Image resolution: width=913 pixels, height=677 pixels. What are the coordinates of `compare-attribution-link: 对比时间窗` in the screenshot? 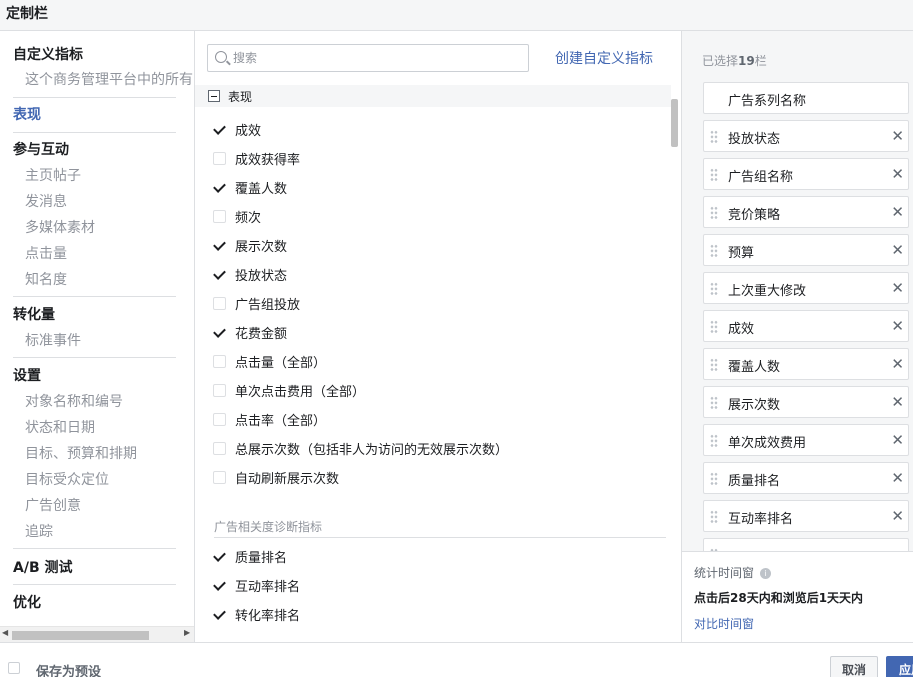 It's located at (724, 623).